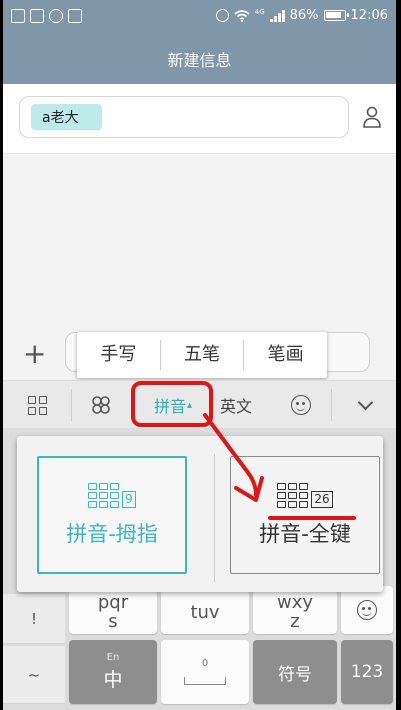 This screenshot has height=710, width=401. What do you see at coordinates (119, 355) in the screenshot?
I see `handwriting-option: 手写` at bounding box center [119, 355].